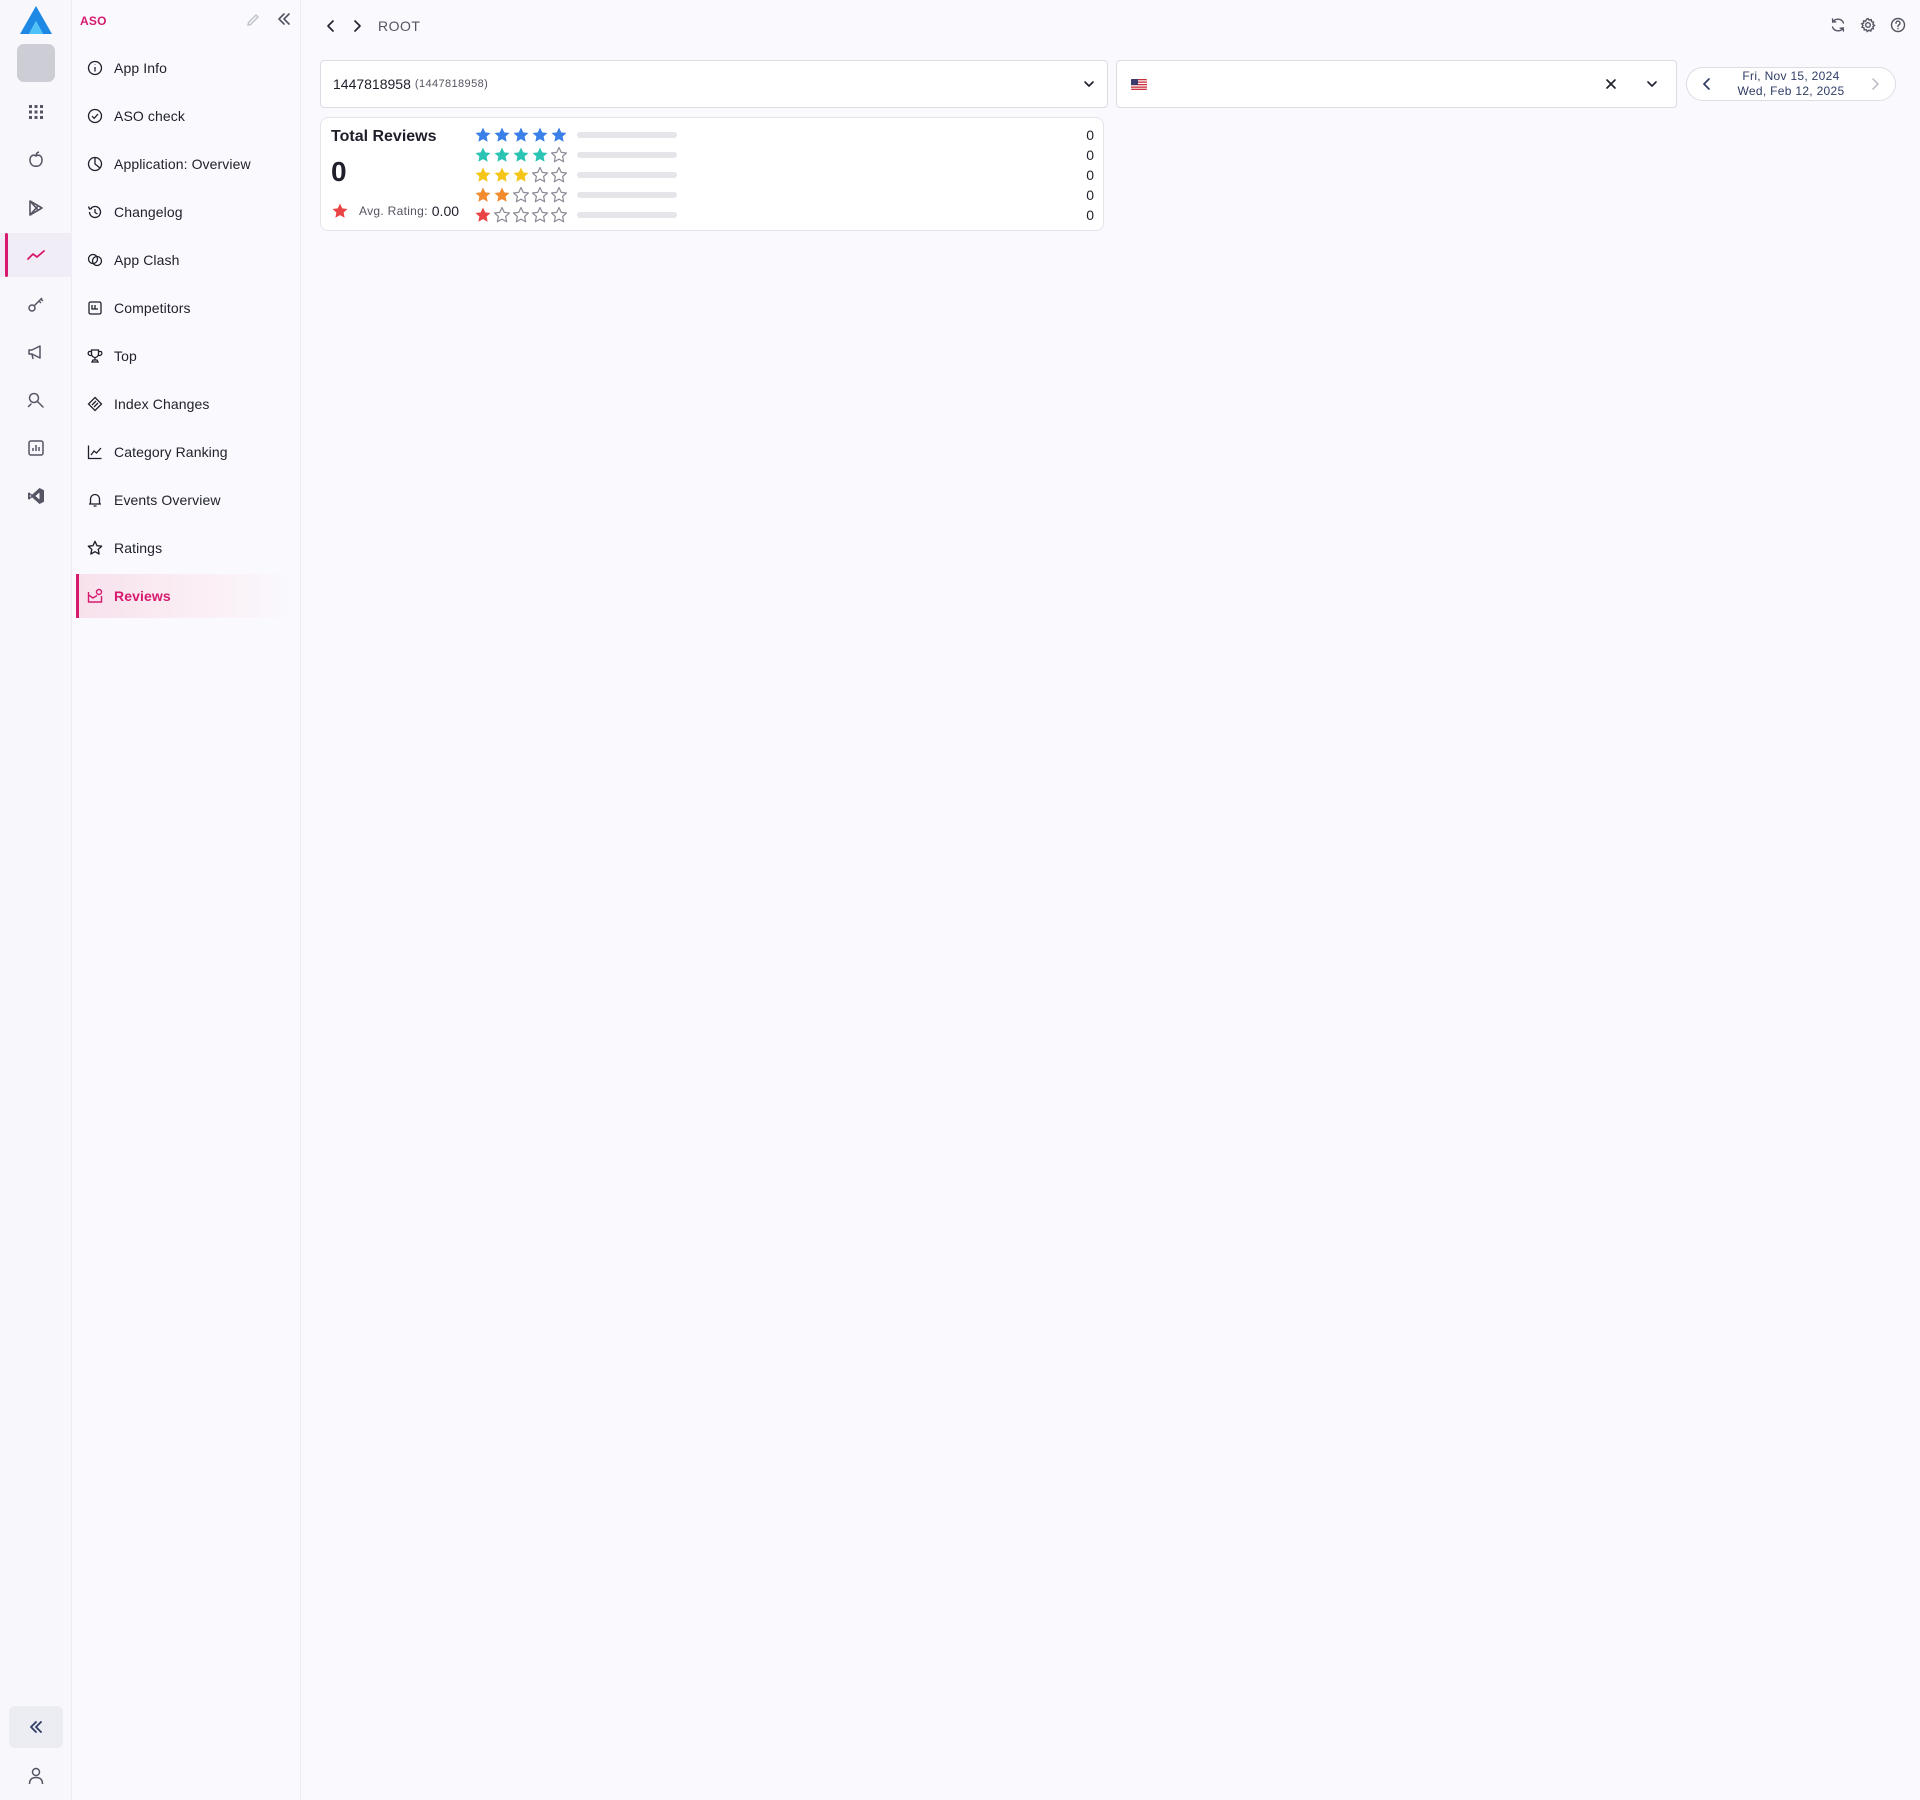 Image resolution: width=1920 pixels, height=1800 pixels. I want to click on sidebar-item-aso-check: ASO check, so click(184, 116).